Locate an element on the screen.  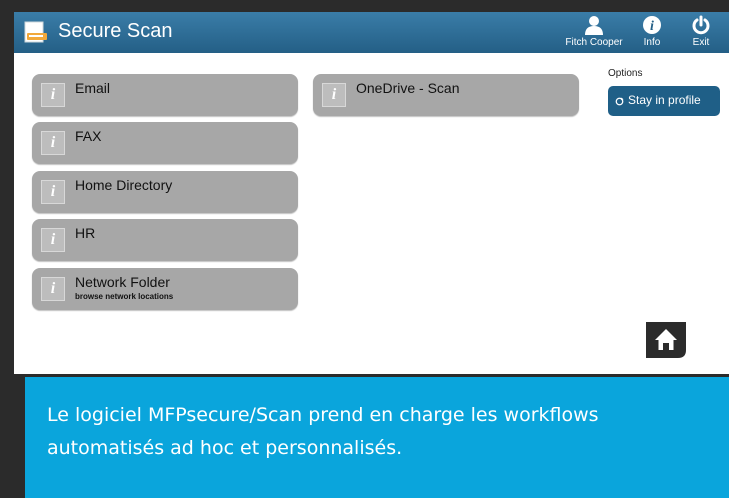
home-icon is located at coordinates (666, 340).